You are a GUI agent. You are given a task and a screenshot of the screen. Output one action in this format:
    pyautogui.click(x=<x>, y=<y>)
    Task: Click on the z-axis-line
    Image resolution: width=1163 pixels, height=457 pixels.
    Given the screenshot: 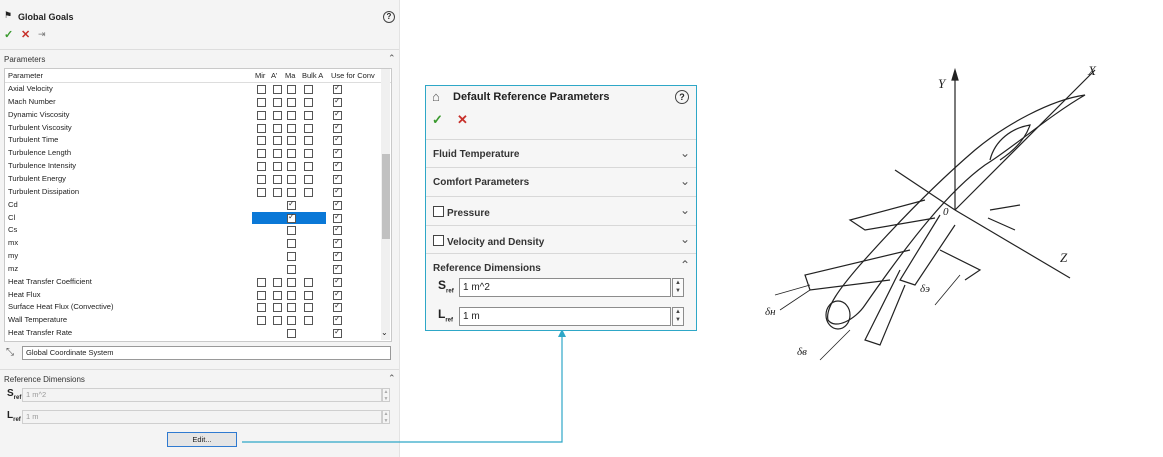 What is the action you would take?
    pyautogui.click(x=1012, y=244)
    